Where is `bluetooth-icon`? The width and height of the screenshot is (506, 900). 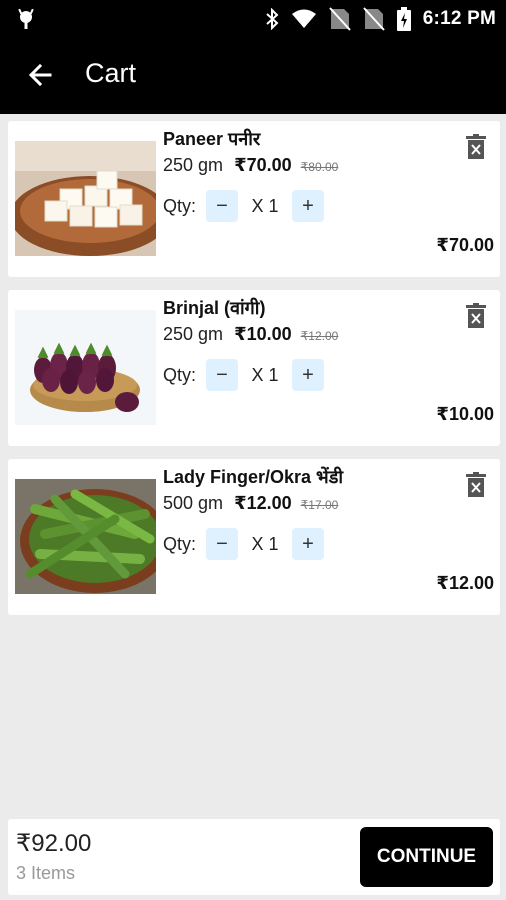
bluetooth-icon is located at coordinates (272, 19).